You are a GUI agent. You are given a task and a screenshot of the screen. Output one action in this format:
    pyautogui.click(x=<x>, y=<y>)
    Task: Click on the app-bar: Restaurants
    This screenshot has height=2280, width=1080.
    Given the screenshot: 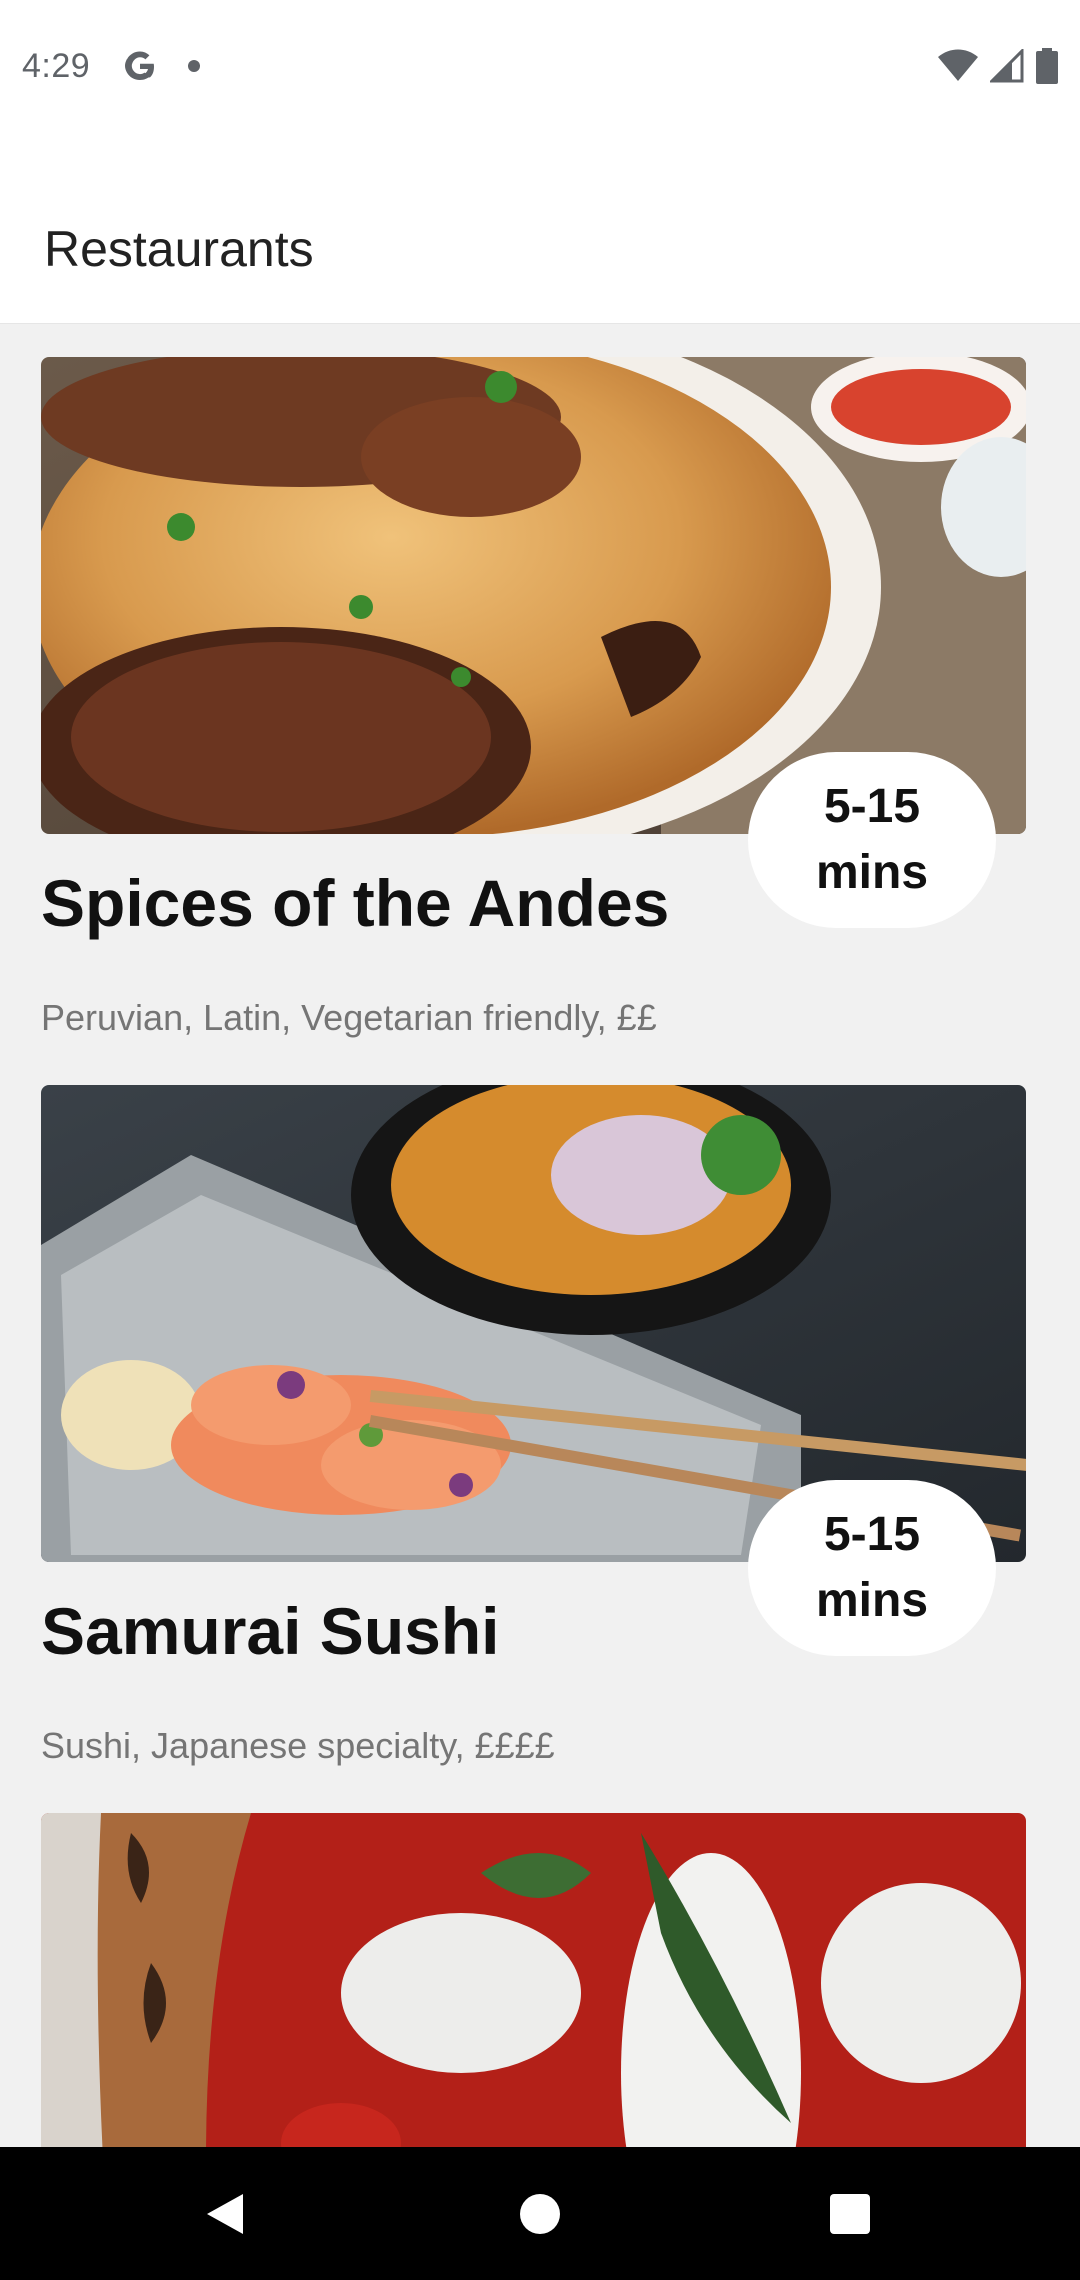 What is the action you would take?
    pyautogui.click(x=540, y=228)
    